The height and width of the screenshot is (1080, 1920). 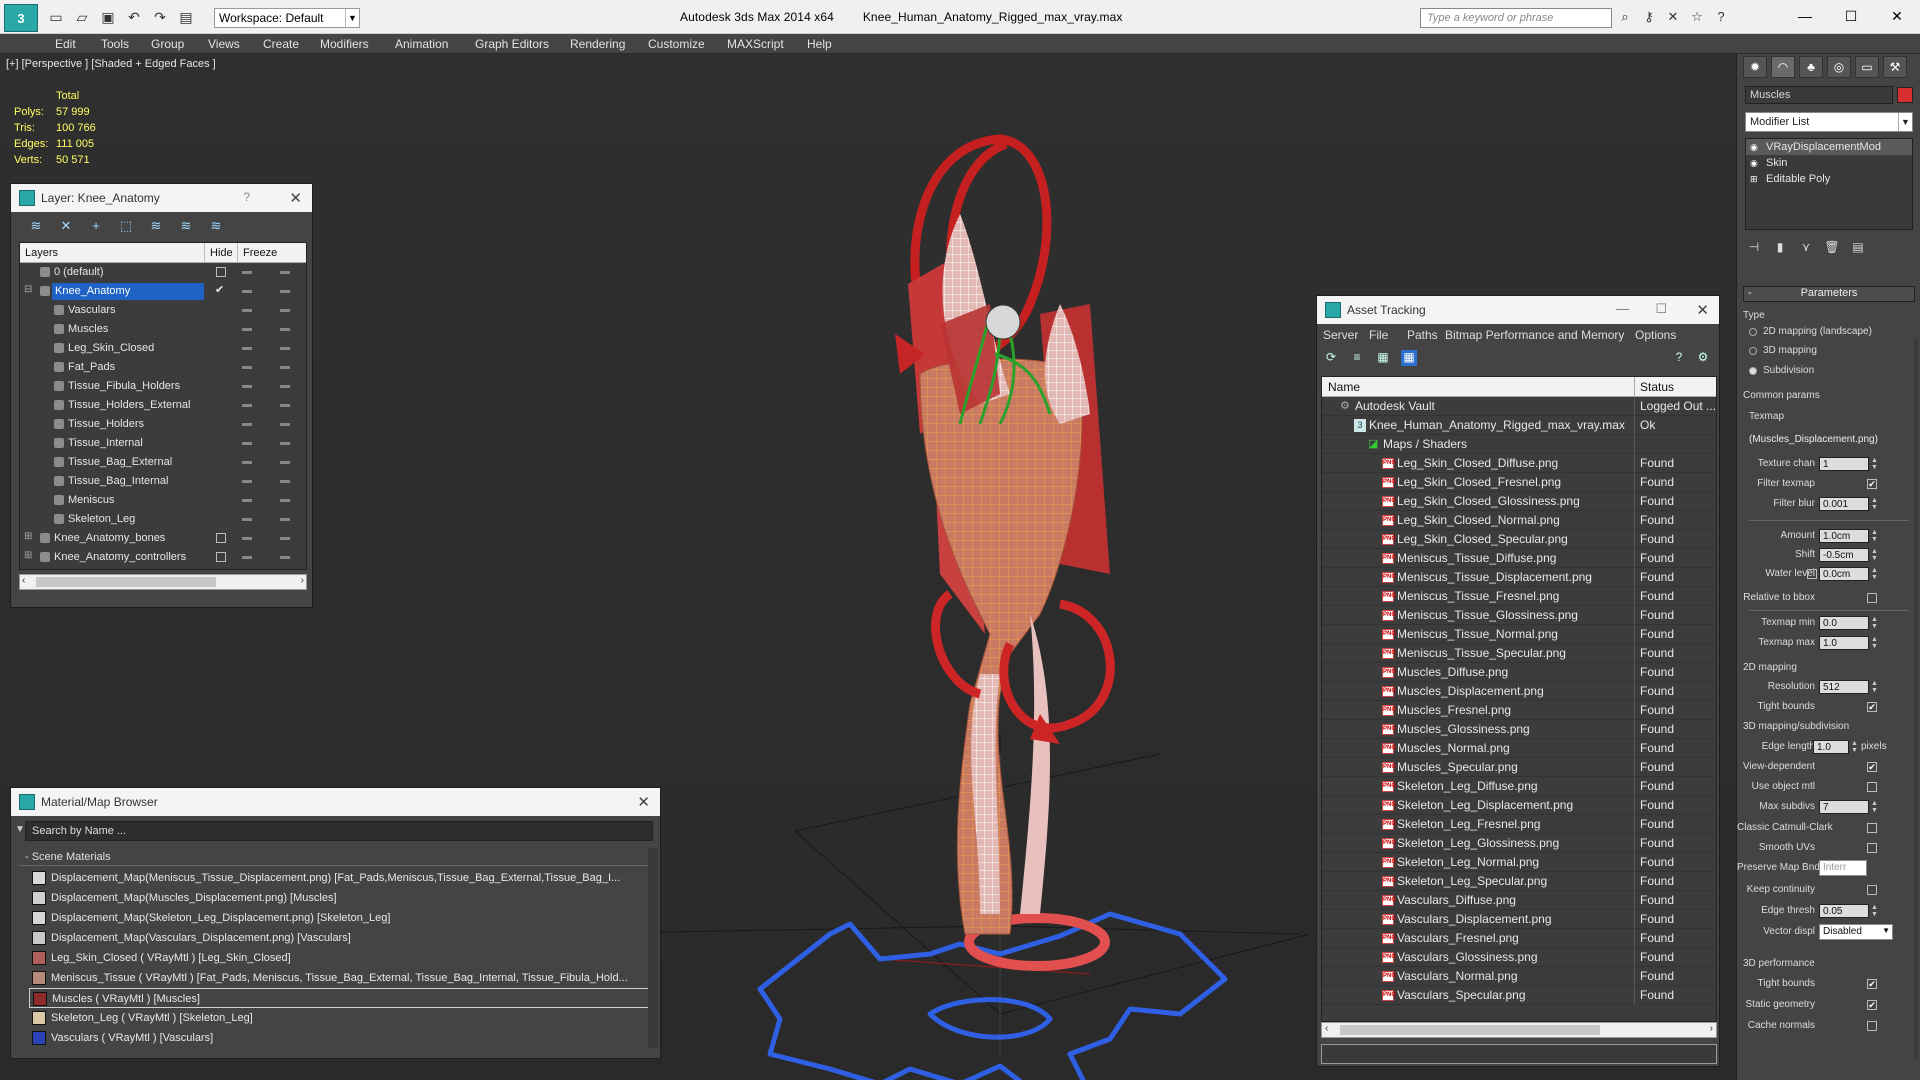 What do you see at coordinates (1872, 890) in the screenshot?
I see `keep-continuity-checkbox` at bounding box center [1872, 890].